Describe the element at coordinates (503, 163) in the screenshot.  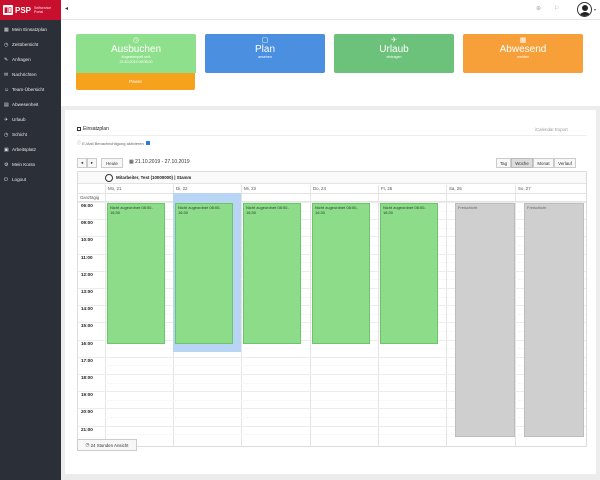
I see `view-tag-button: Tag` at that location.